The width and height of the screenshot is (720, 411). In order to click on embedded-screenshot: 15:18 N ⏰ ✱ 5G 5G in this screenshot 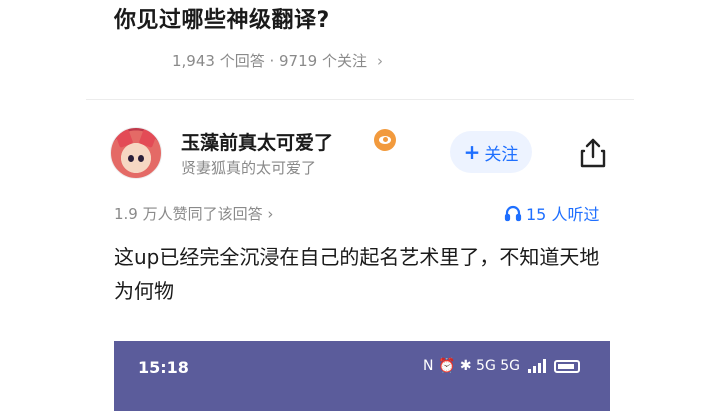, I will do `click(362, 376)`.